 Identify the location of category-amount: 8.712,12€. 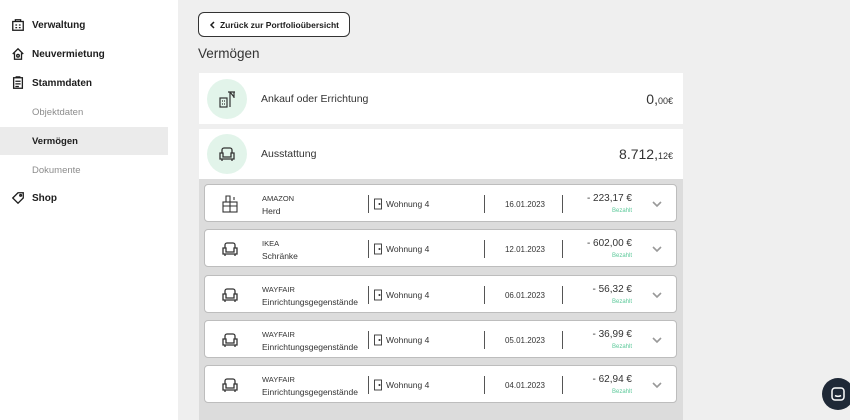
(646, 154).